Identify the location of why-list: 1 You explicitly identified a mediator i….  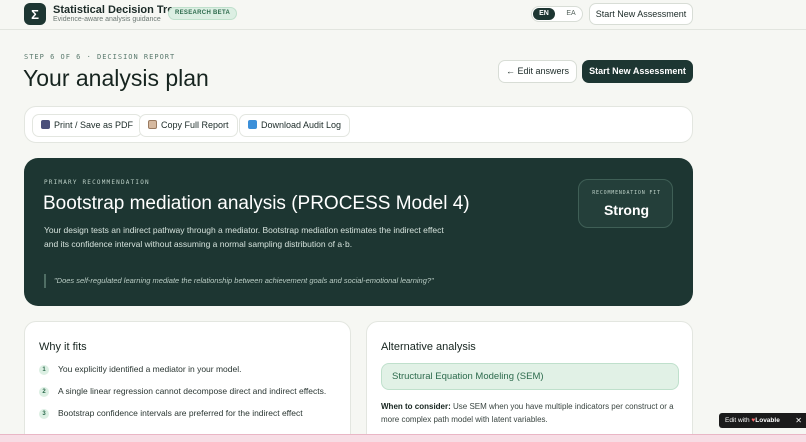
(189, 396).